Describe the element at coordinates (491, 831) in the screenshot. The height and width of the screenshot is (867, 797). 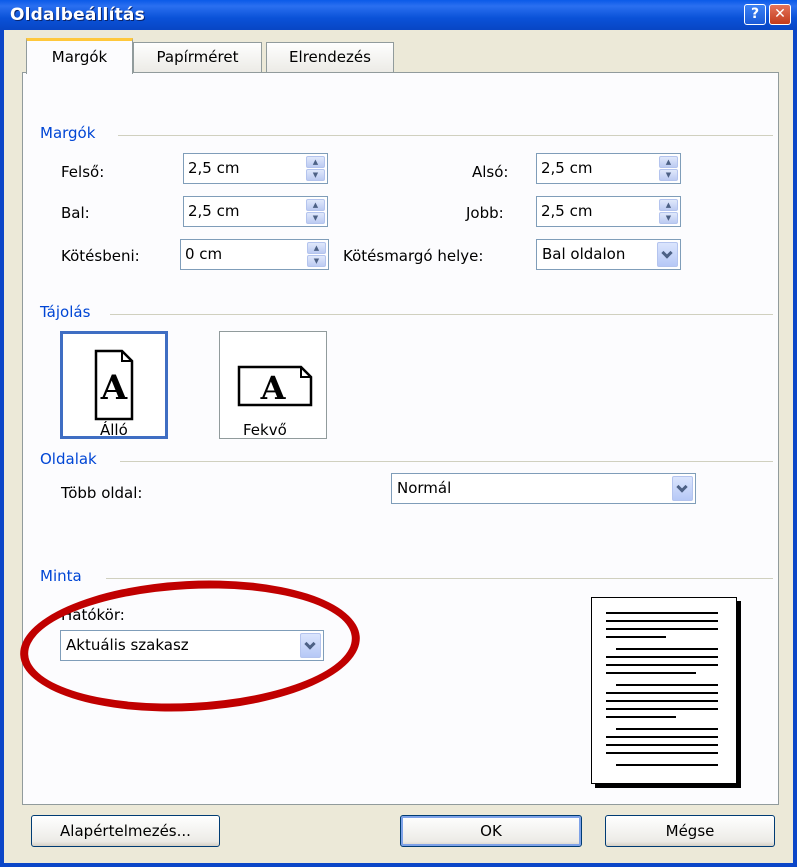
I see `ok-button: OK` at that location.